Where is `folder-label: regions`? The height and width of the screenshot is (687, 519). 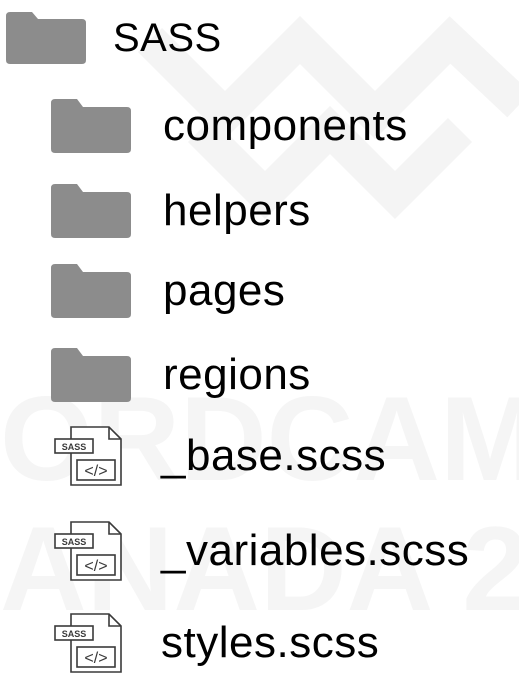 folder-label: regions is located at coordinates (237, 374).